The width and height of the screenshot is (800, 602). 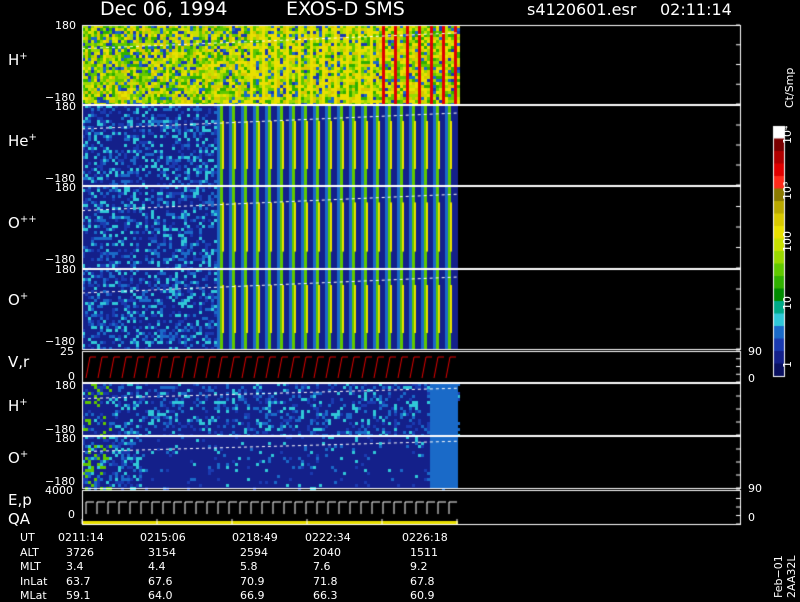 I want to click on ephemeris-value: 5.8, so click(x=249, y=566).